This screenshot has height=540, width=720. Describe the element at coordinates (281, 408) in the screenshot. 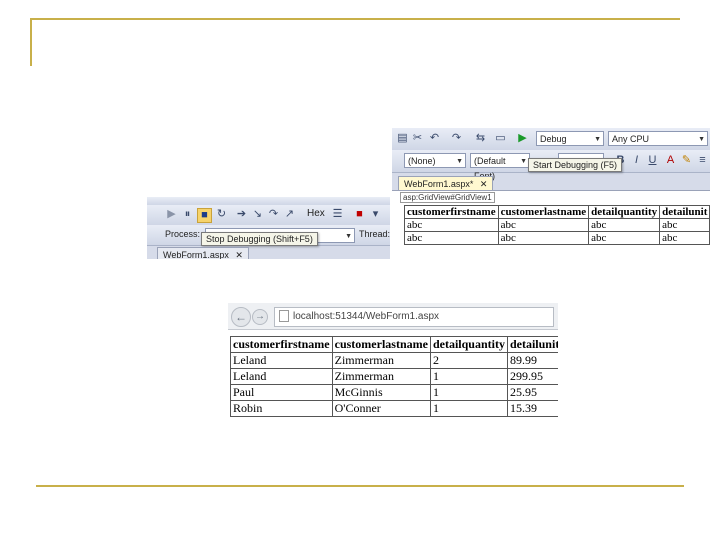

I see `table-cell: Robin` at that location.